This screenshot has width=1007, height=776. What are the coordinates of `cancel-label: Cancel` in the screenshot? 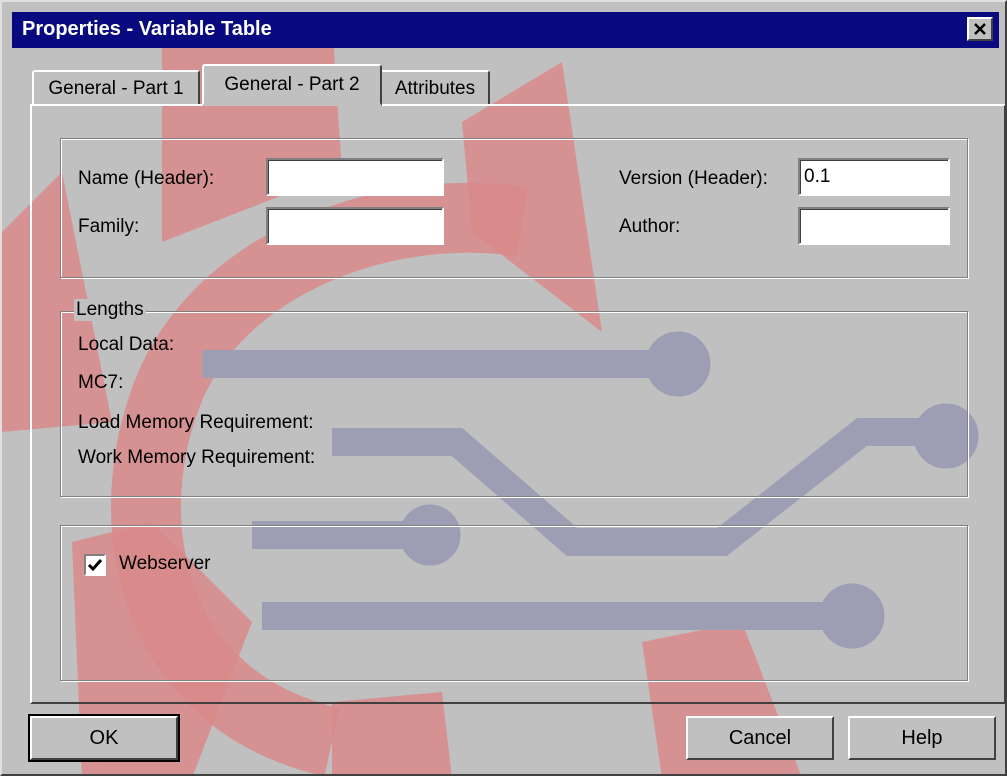 It's located at (760, 737).